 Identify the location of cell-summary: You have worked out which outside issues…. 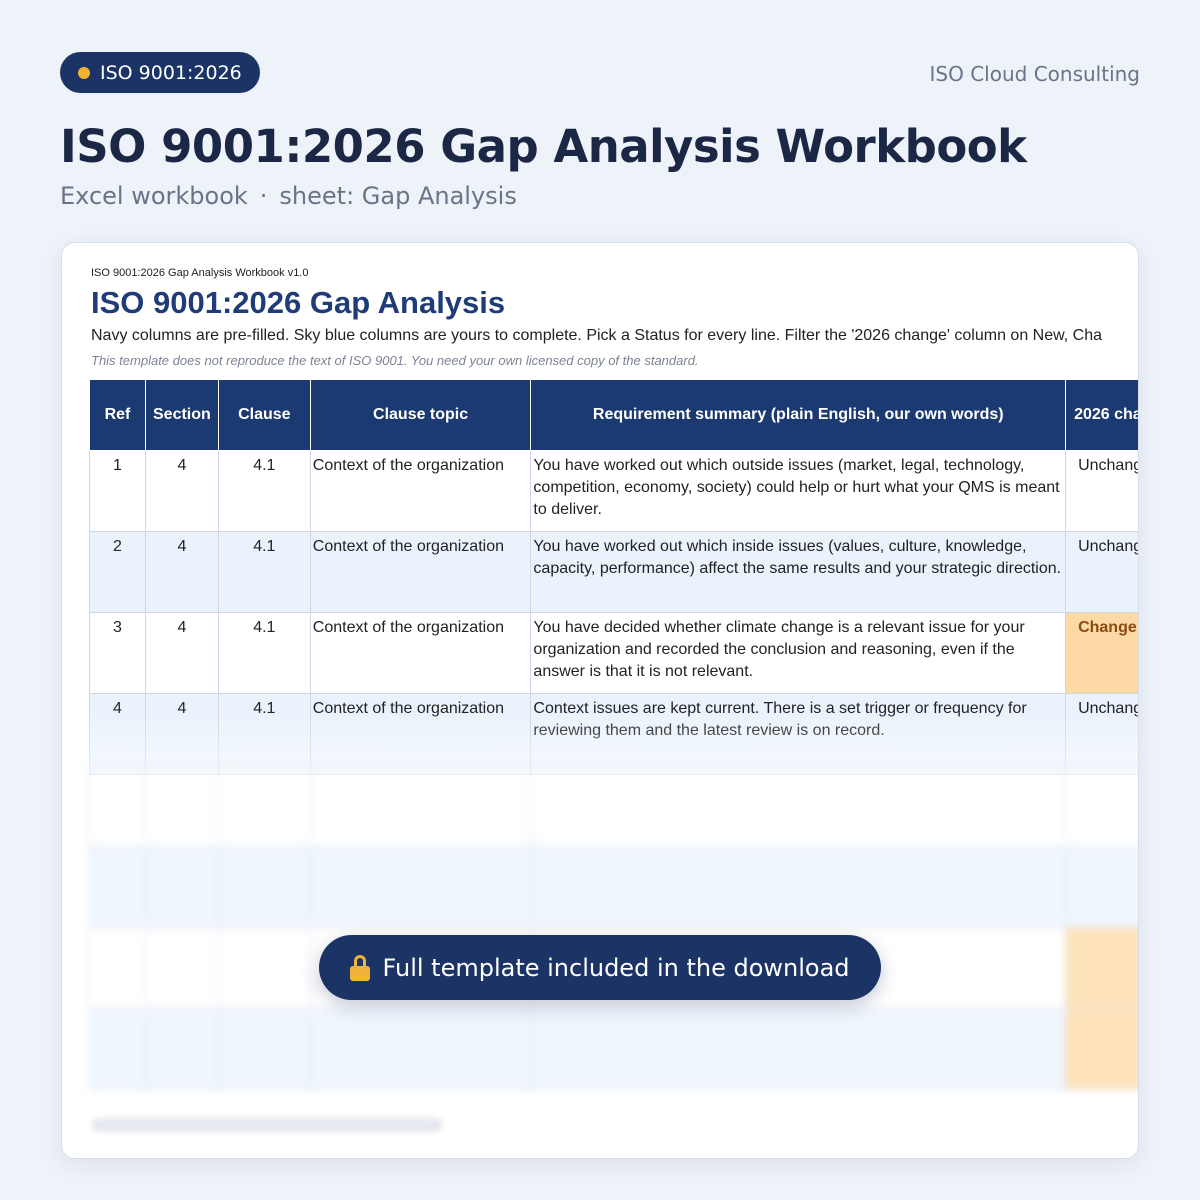
(798, 491).